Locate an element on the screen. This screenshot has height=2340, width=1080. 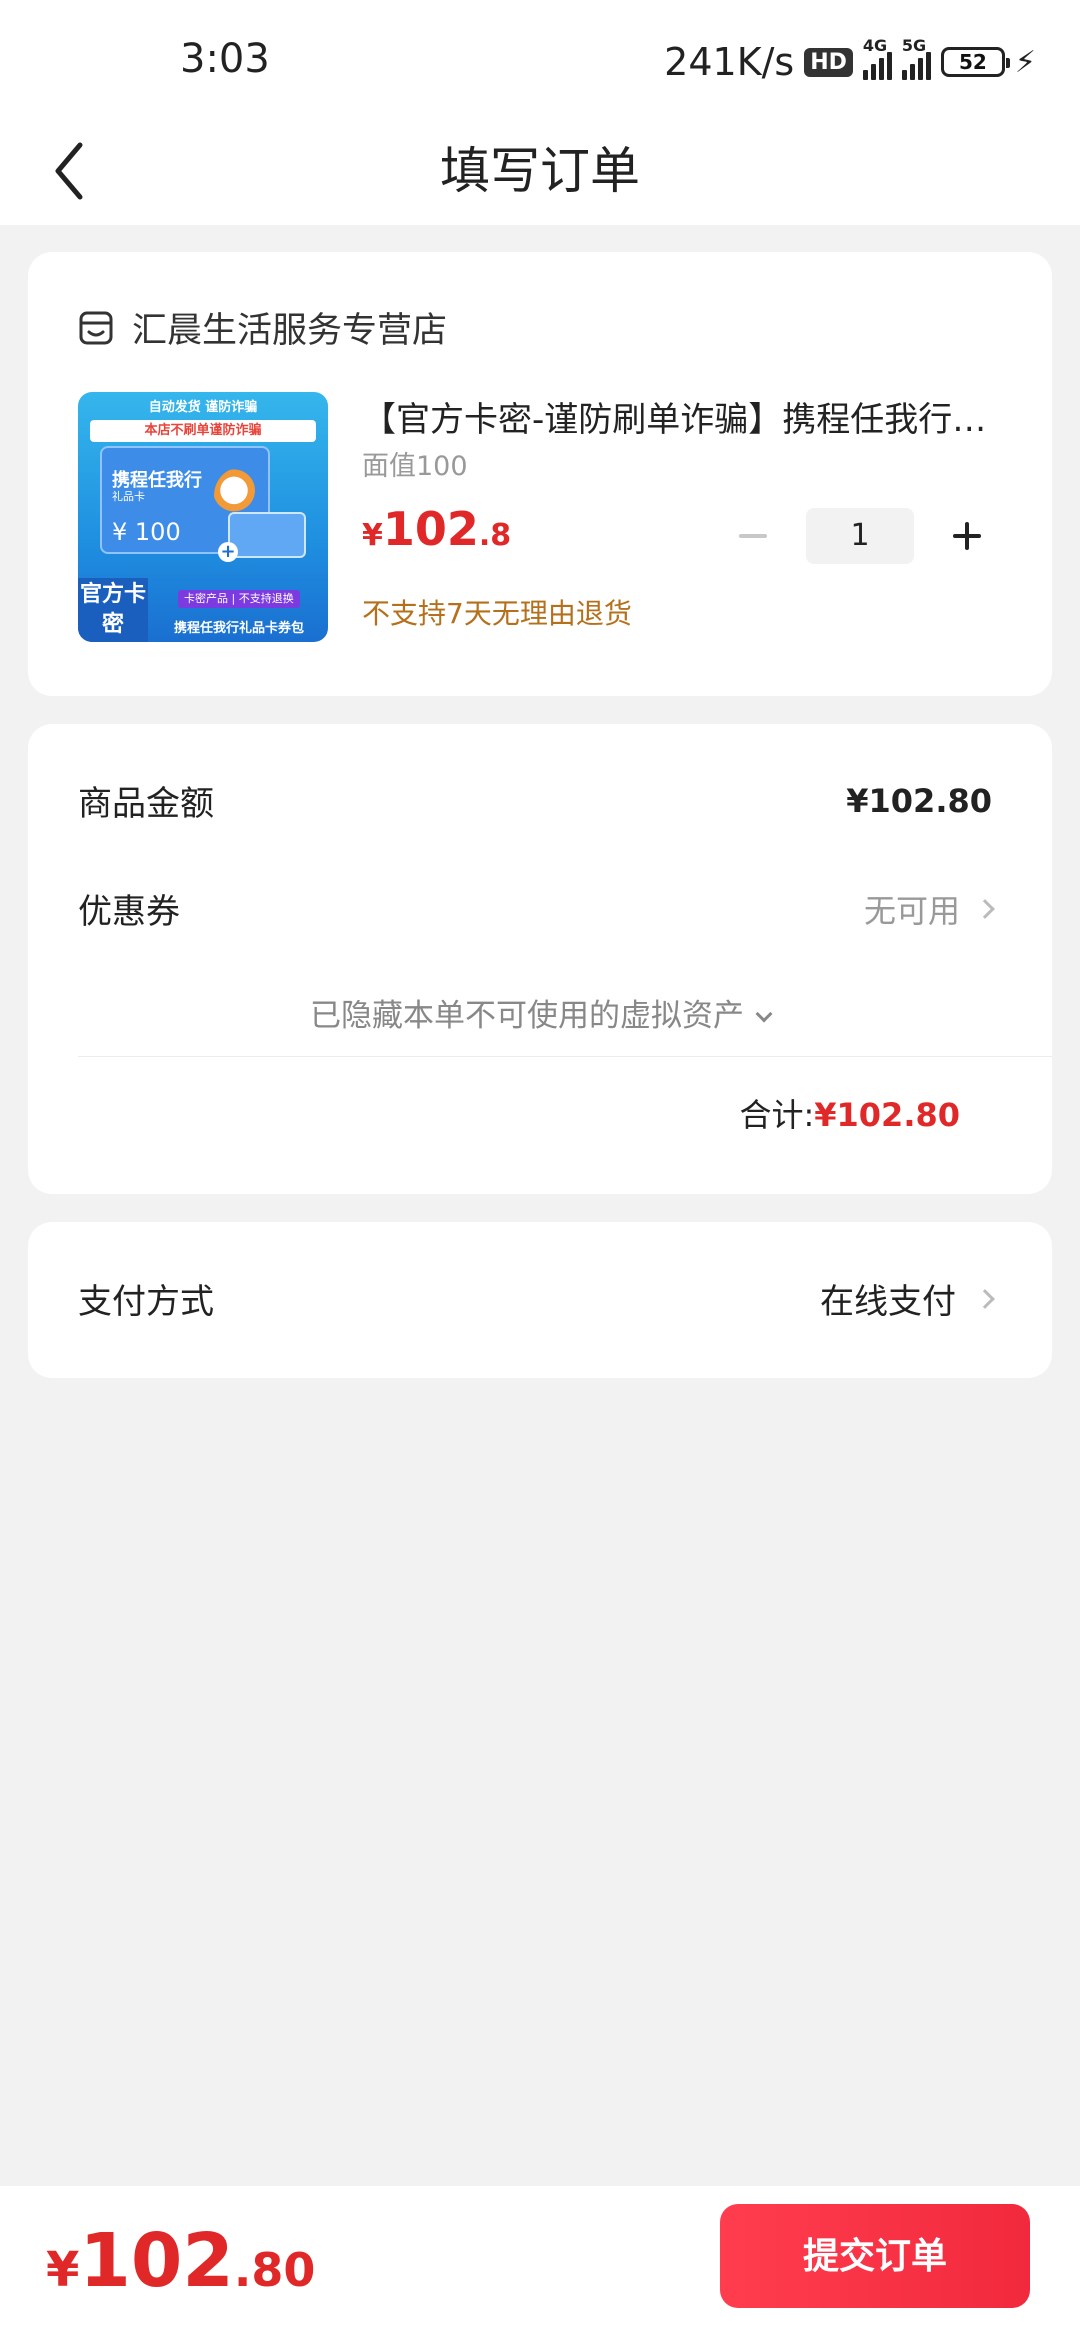
status-indicators: 241K/s HD 4G 5G 52 ⚡ is located at coordinates (850, 61).